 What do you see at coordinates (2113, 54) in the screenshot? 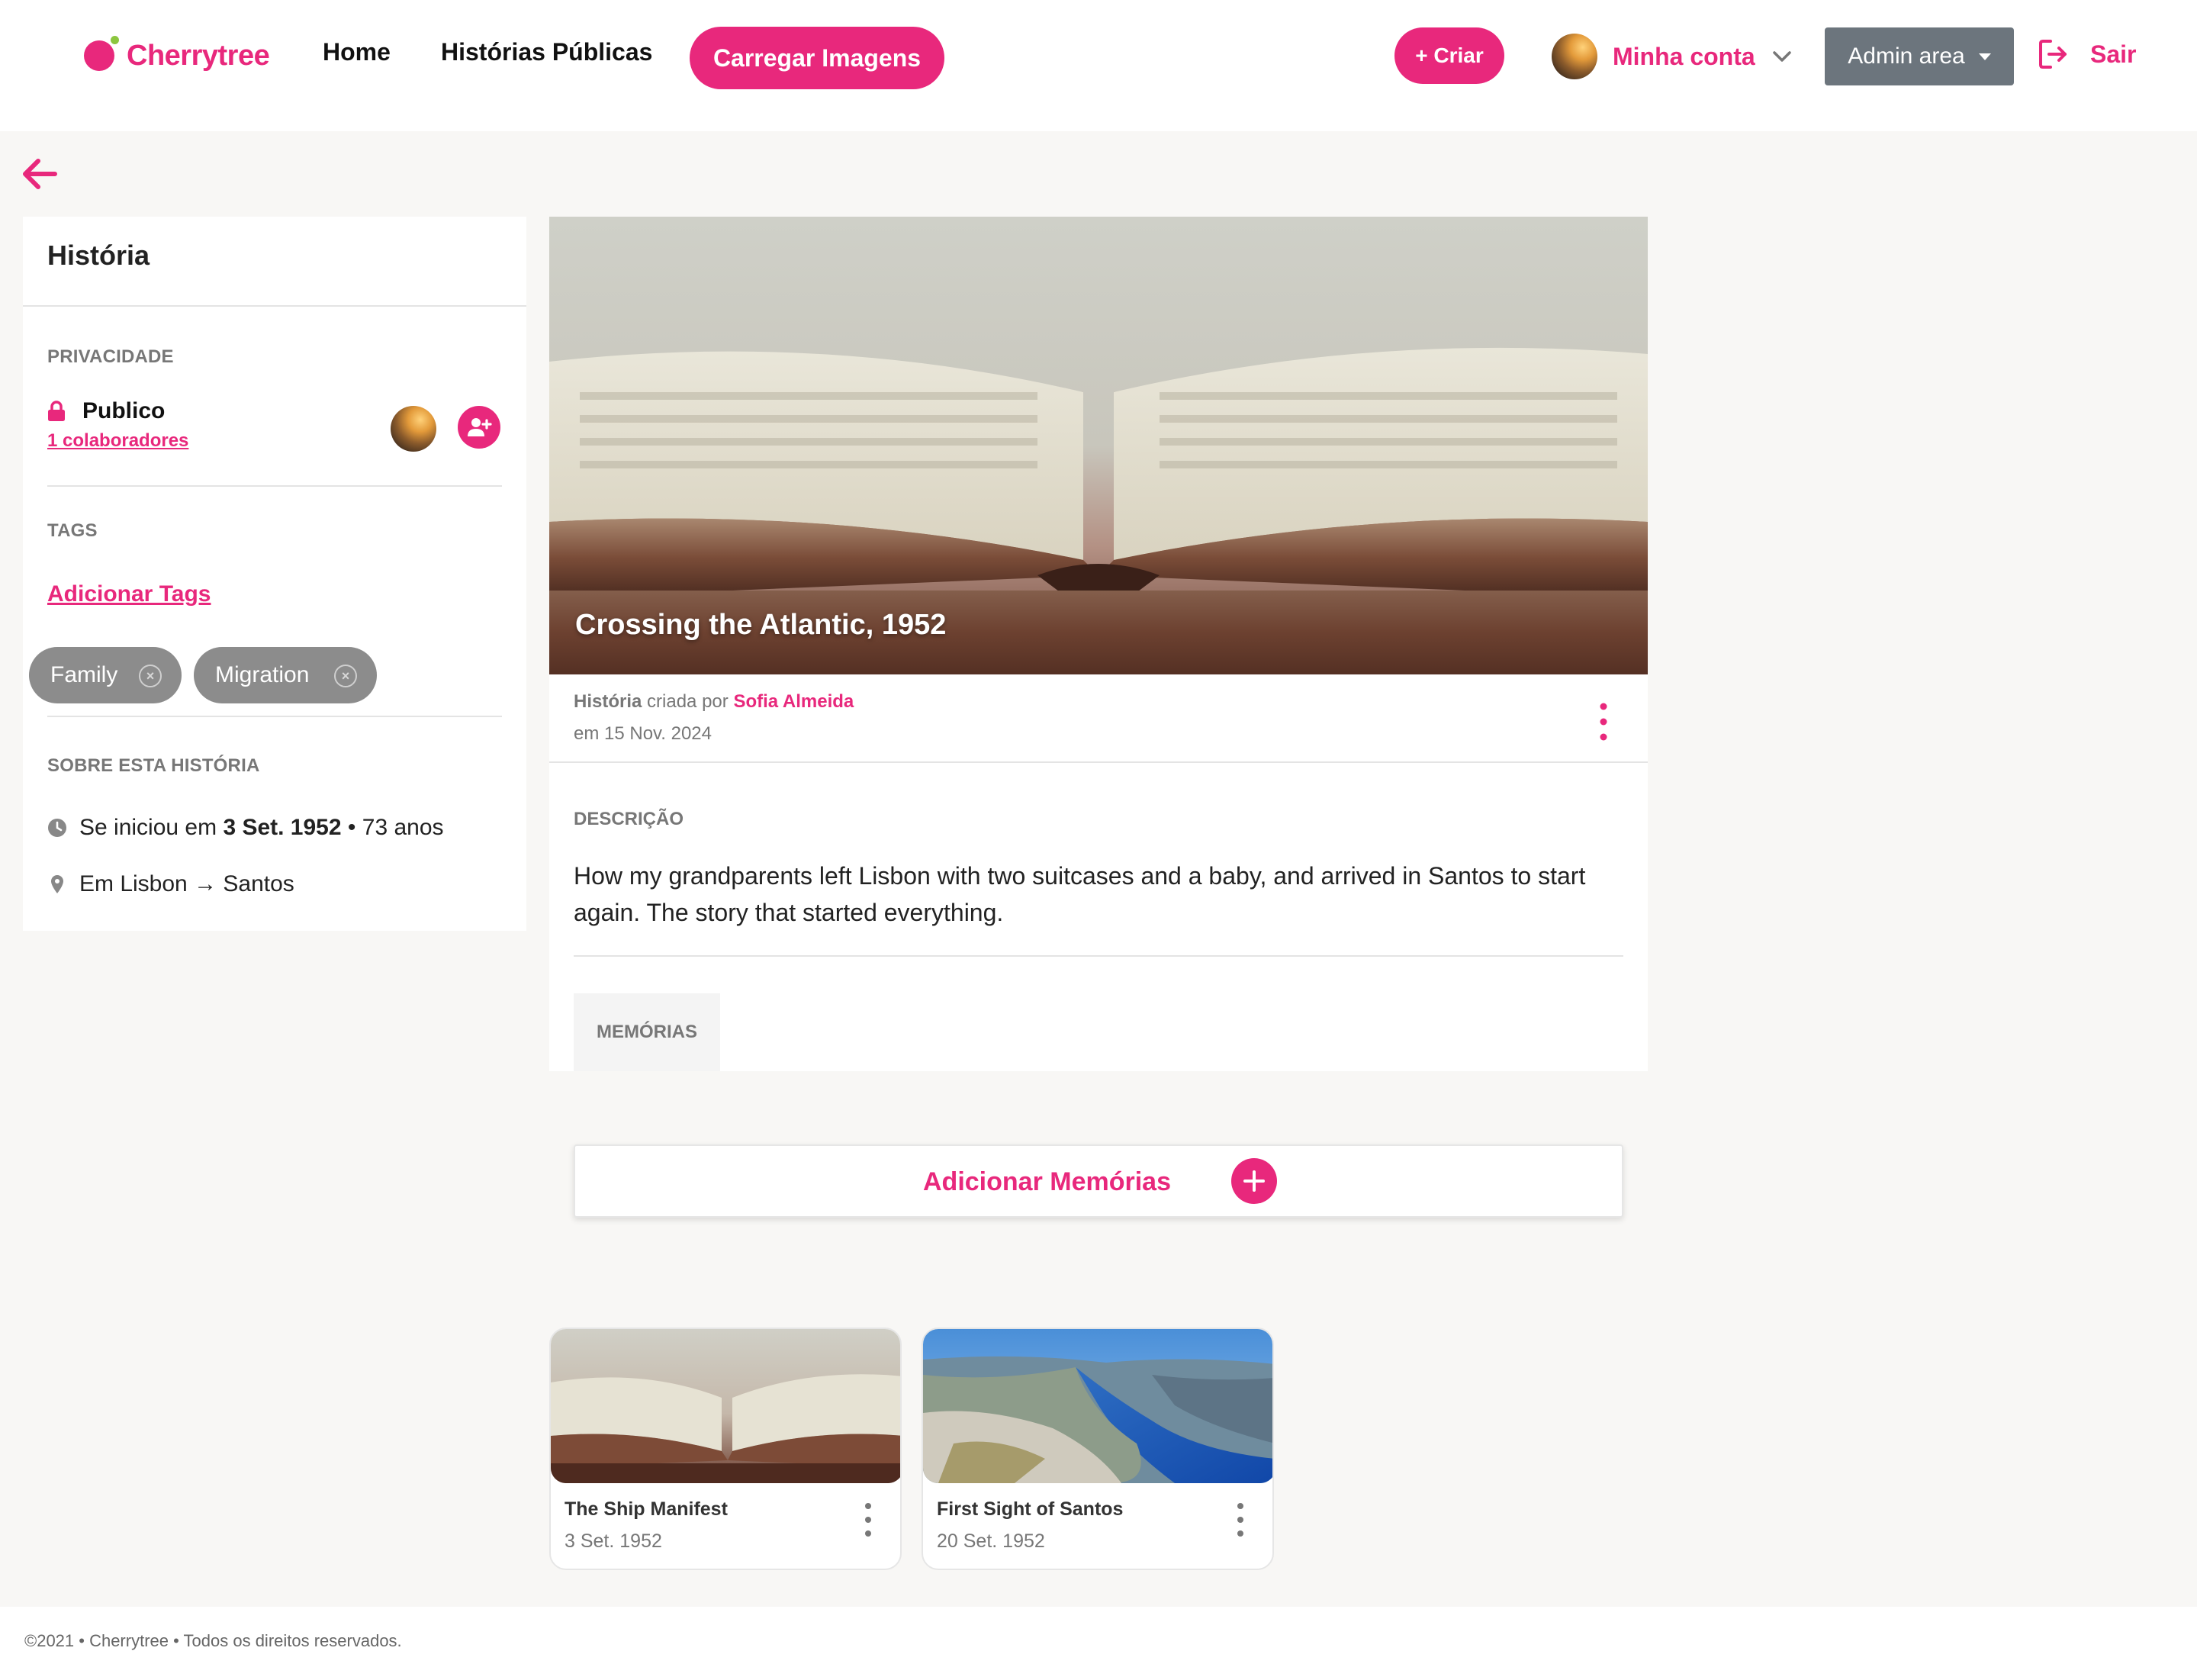
I see `logout-label: Sair` at bounding box center [2113, 54].